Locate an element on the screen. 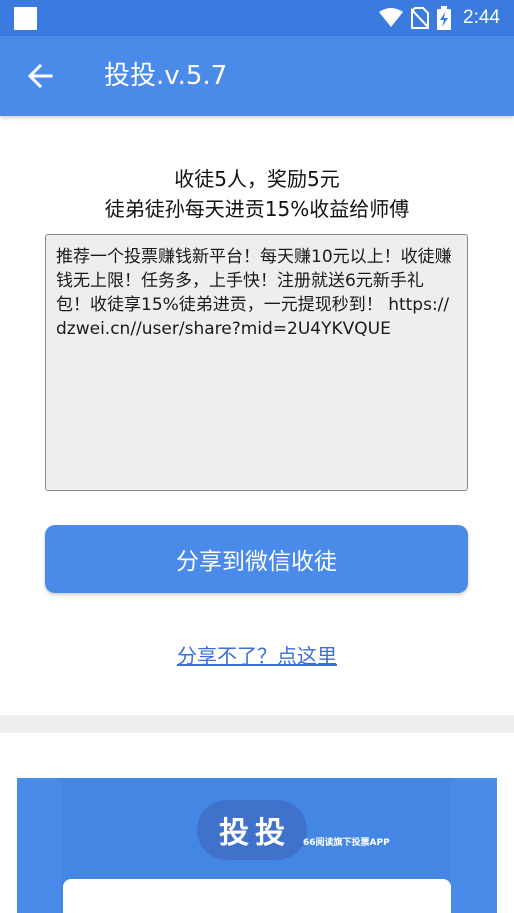 The height and width of the screenshot is (913, 514). back-button is located at coordinates (40, 76).